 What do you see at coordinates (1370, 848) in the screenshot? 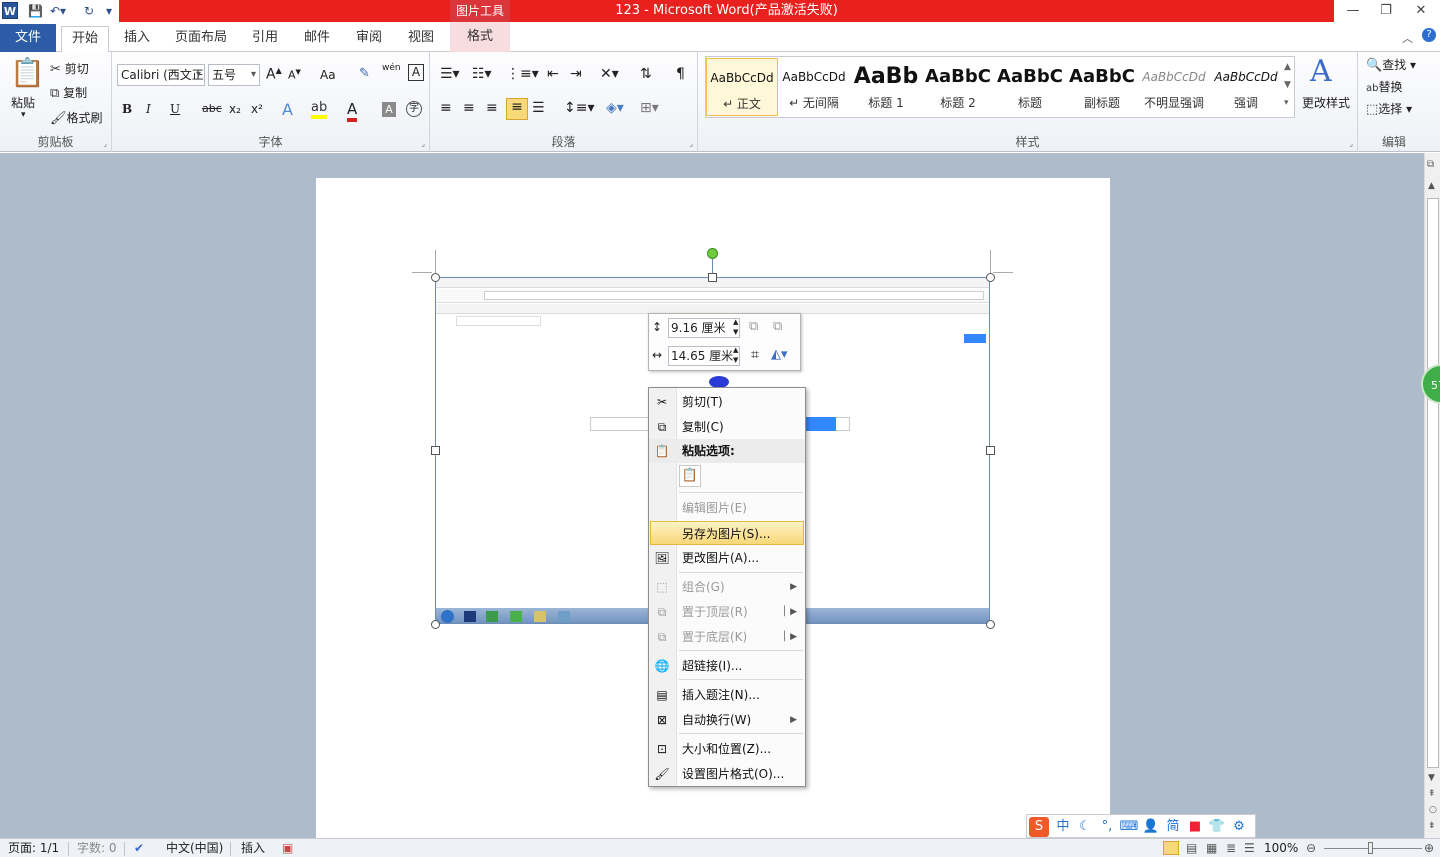
I see `zoom-slider-thumb` at bounding box center [1370, 848].